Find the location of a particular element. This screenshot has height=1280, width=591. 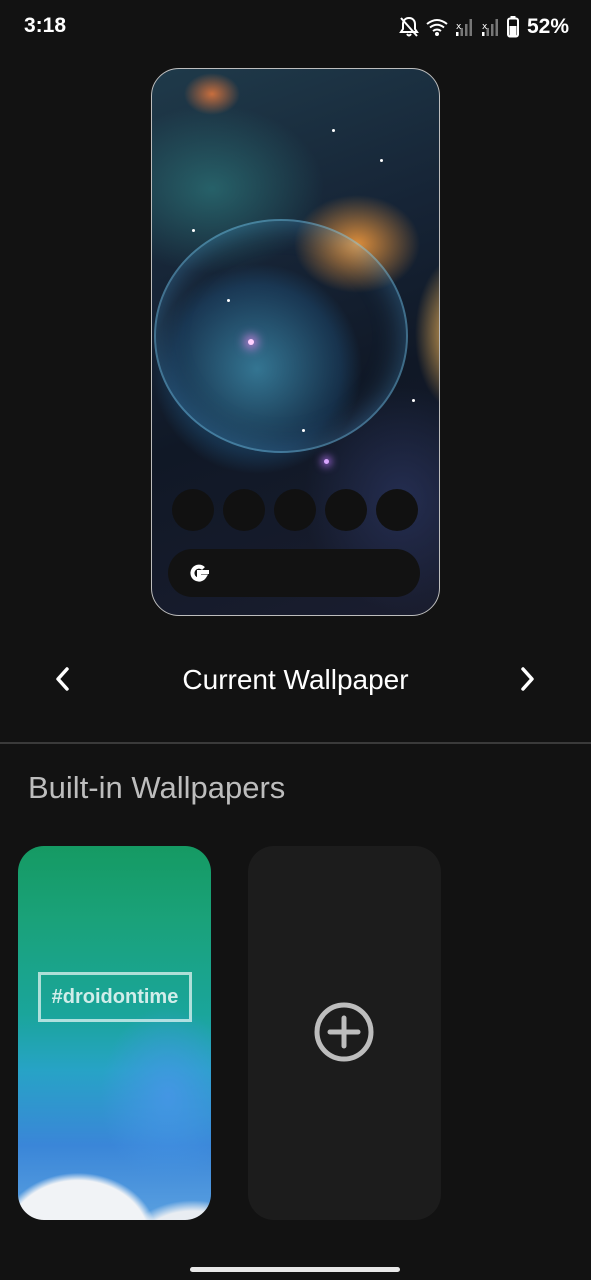

home-indicator is located at coordinates (295, 1269).